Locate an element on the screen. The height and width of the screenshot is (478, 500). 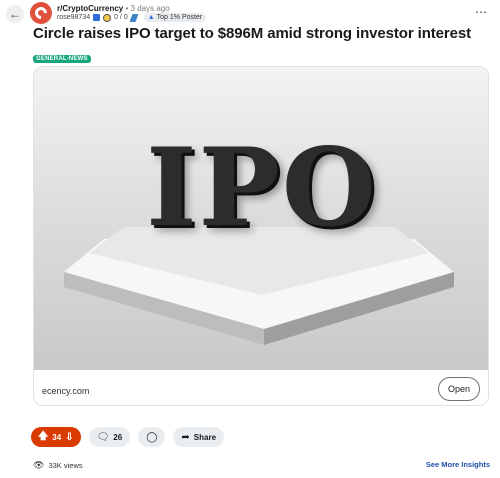
award-icon: ◯ is located at coordinates (152, 437).